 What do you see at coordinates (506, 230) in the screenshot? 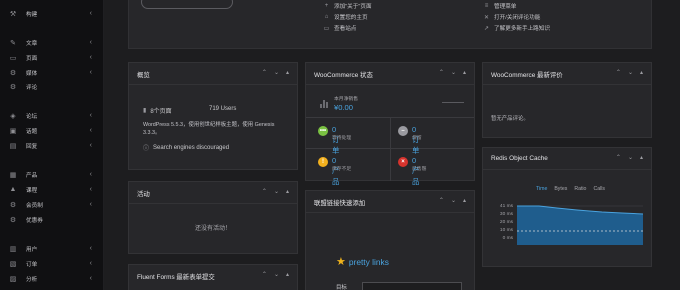
I see `y-tick: 10 ms` at bounding box center [506, 230].